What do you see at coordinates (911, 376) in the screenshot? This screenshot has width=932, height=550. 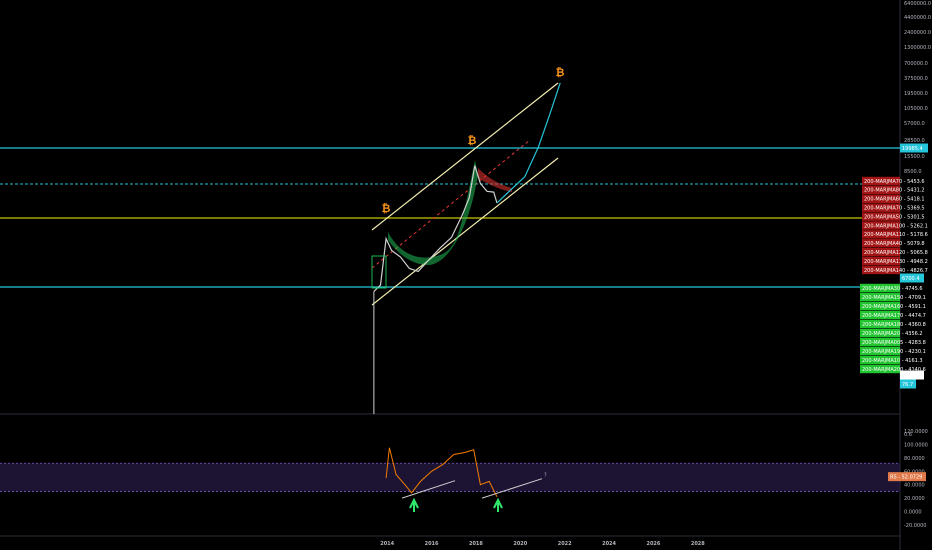 I see `current-price-tag: 1183.6` at bounding box center [911, 376].